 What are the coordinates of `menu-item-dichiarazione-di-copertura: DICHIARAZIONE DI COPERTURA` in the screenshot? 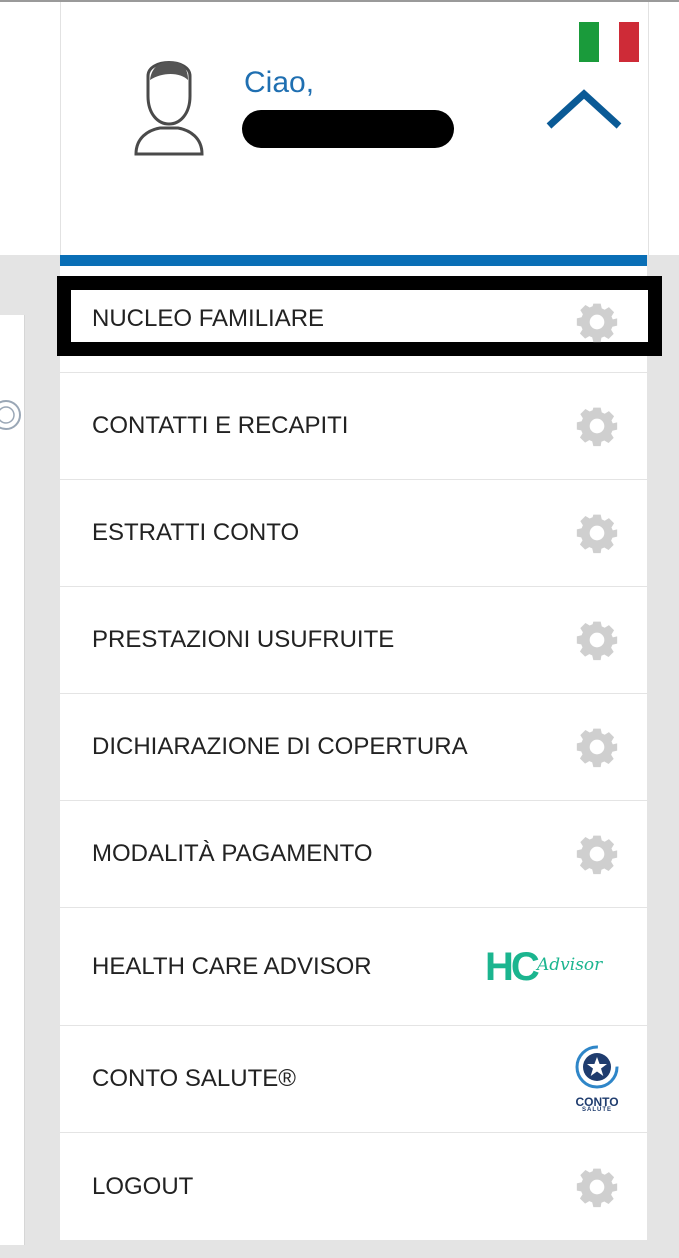 It's located at (353, 747).